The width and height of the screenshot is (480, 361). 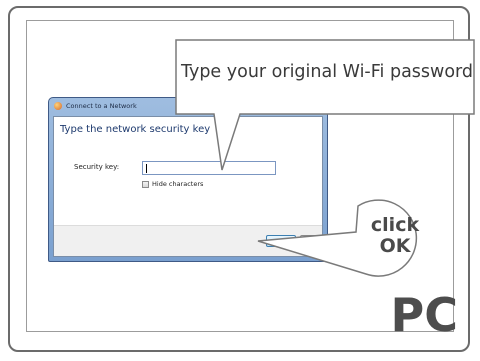 What do you see at coordinates (424, 315) in the screenshot?
I see `platform-label: PC` at bounding box center [424, 315].